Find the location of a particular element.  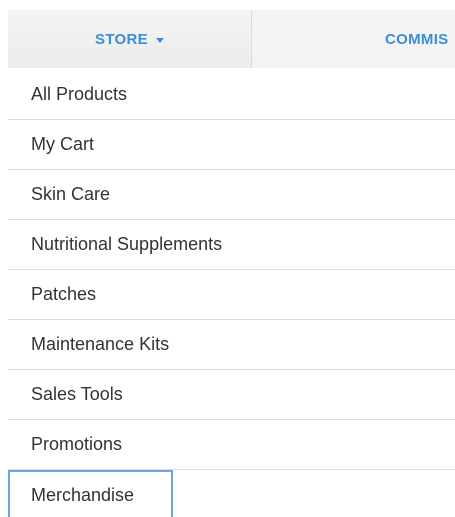

menu-item-label: Sales Tools is located at coordinates (77, 394).